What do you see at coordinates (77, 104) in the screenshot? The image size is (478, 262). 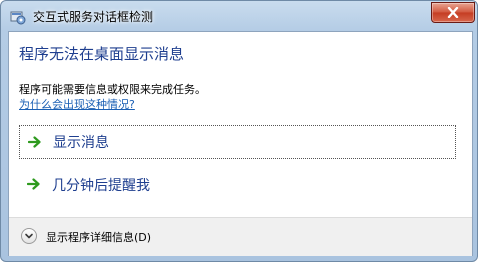 I see `why-link: 为什么会出现这种情况?` at bounding box center [77, 104].